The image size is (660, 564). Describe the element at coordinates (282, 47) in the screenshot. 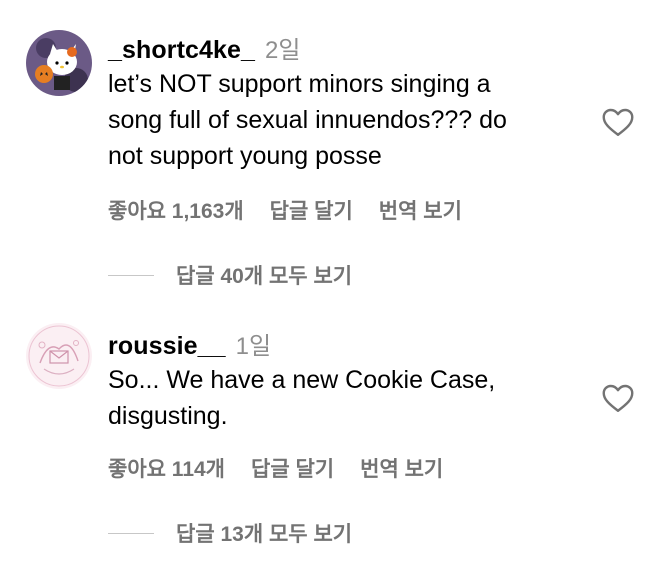

I see `timestamp: 2일` at that location.